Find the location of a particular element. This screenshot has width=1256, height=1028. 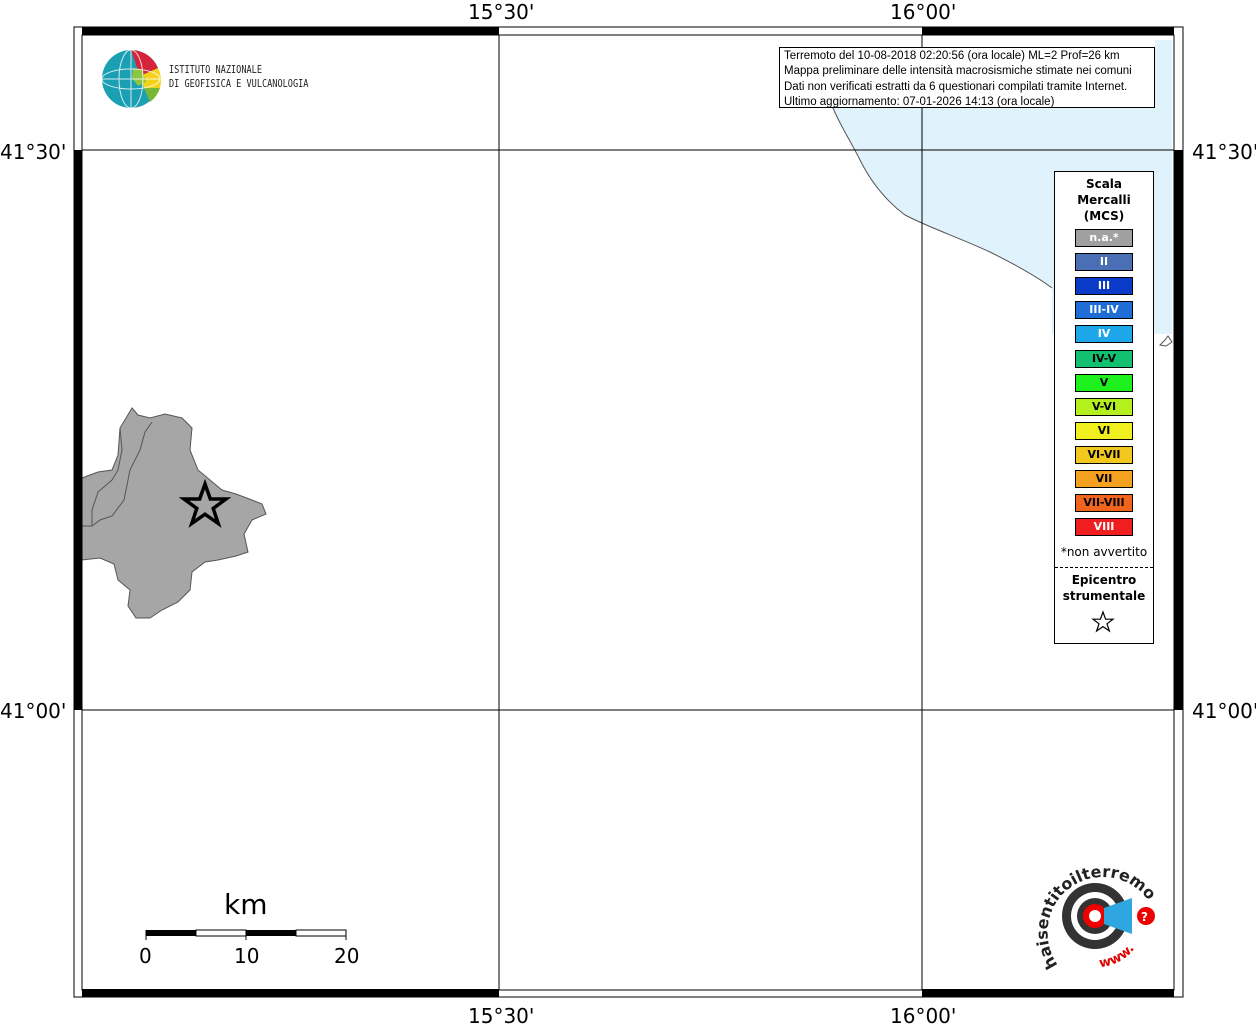

scale-unit: km is located at coordinates (246, 904).